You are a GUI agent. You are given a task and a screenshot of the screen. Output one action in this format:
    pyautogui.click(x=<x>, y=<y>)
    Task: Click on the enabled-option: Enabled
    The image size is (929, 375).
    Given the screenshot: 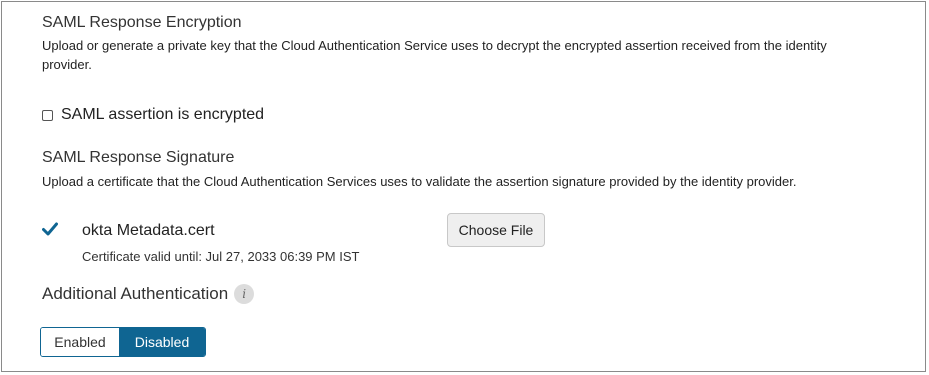 What is the action you would take?
    pyautogui.click(x=80, y=342)
    